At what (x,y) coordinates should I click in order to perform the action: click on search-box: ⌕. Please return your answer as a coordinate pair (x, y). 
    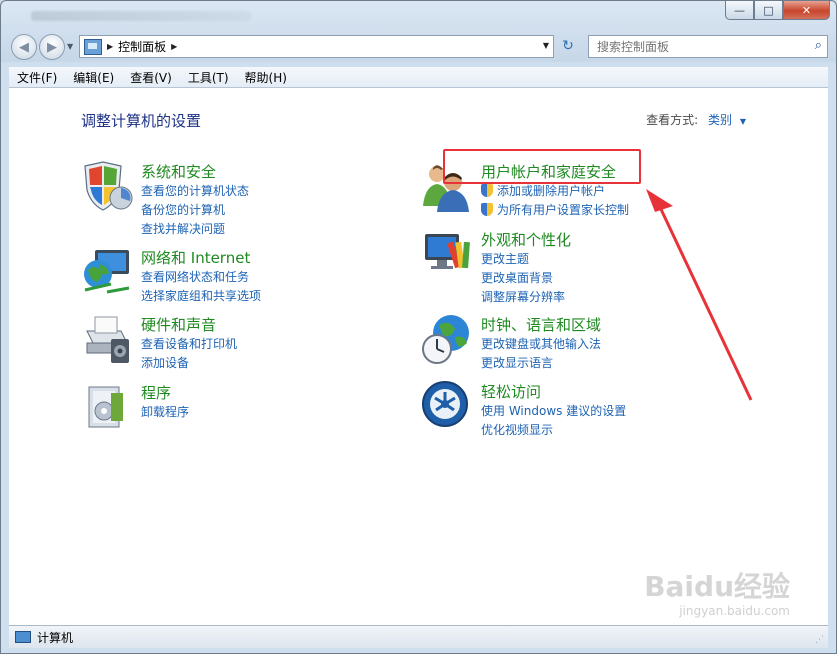
    Looking at the image, I should click on (708, 46).